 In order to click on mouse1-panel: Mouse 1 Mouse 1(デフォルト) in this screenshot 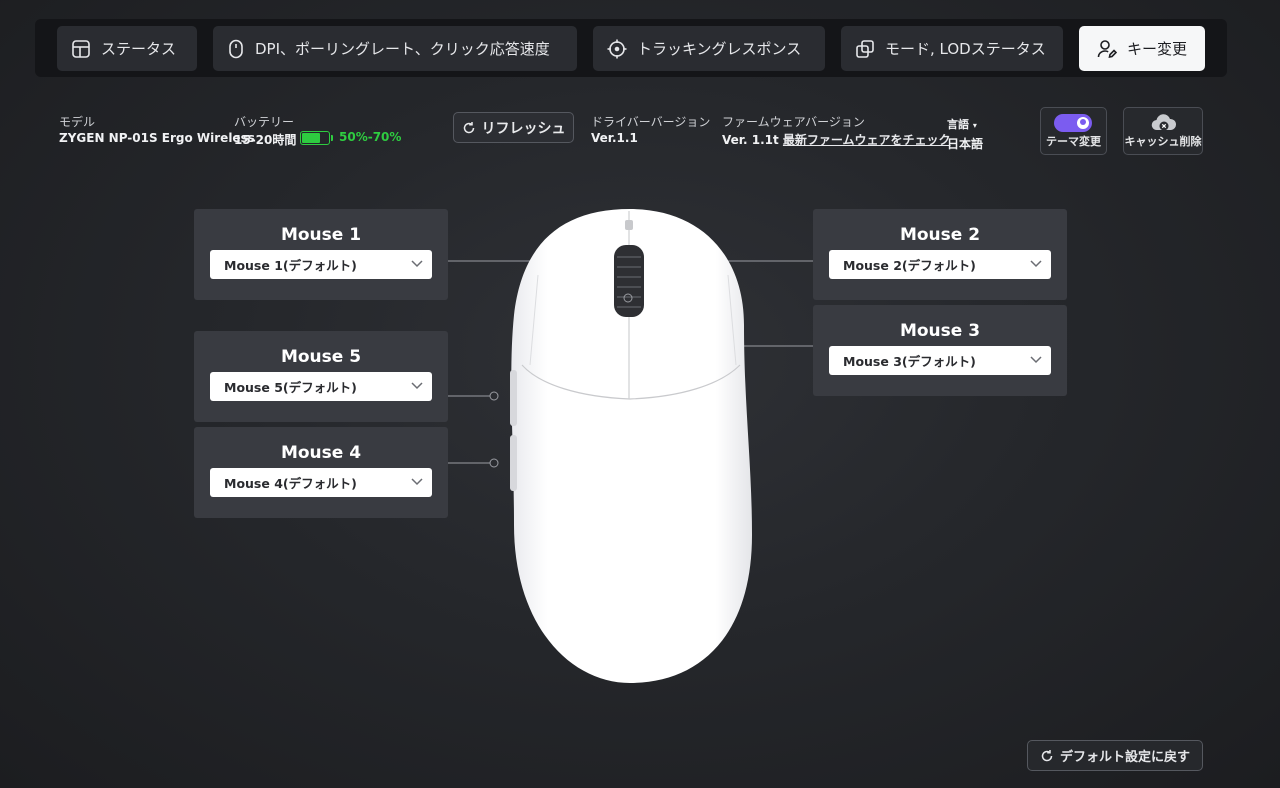, I will do `click(321, 254)`.